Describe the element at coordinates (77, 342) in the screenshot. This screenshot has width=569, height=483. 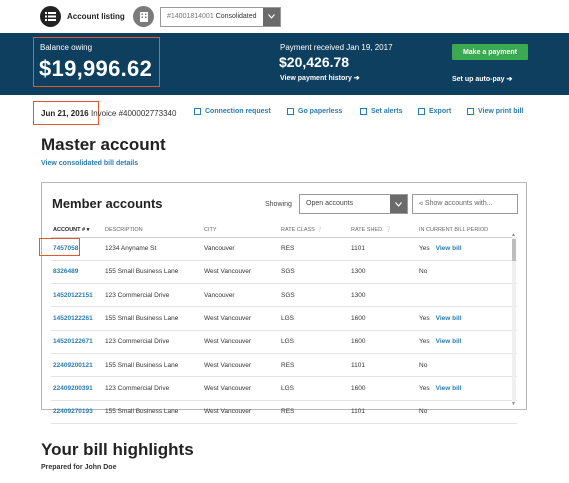
I see `account-number-link: 14520122671` at that location.